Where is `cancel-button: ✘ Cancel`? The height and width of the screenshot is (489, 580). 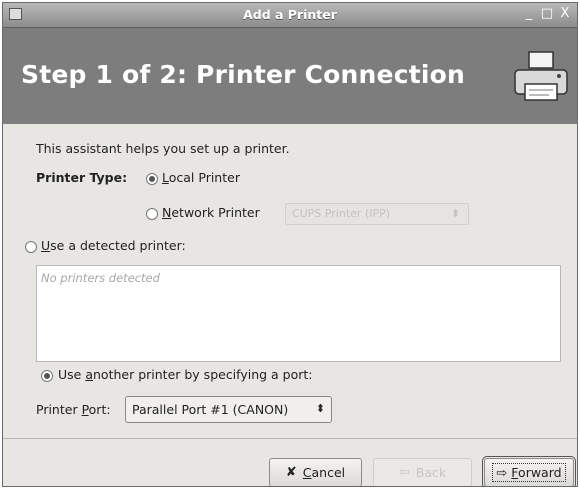 cancel-button: ✘ Cancel is located at coordinates (315, 472).